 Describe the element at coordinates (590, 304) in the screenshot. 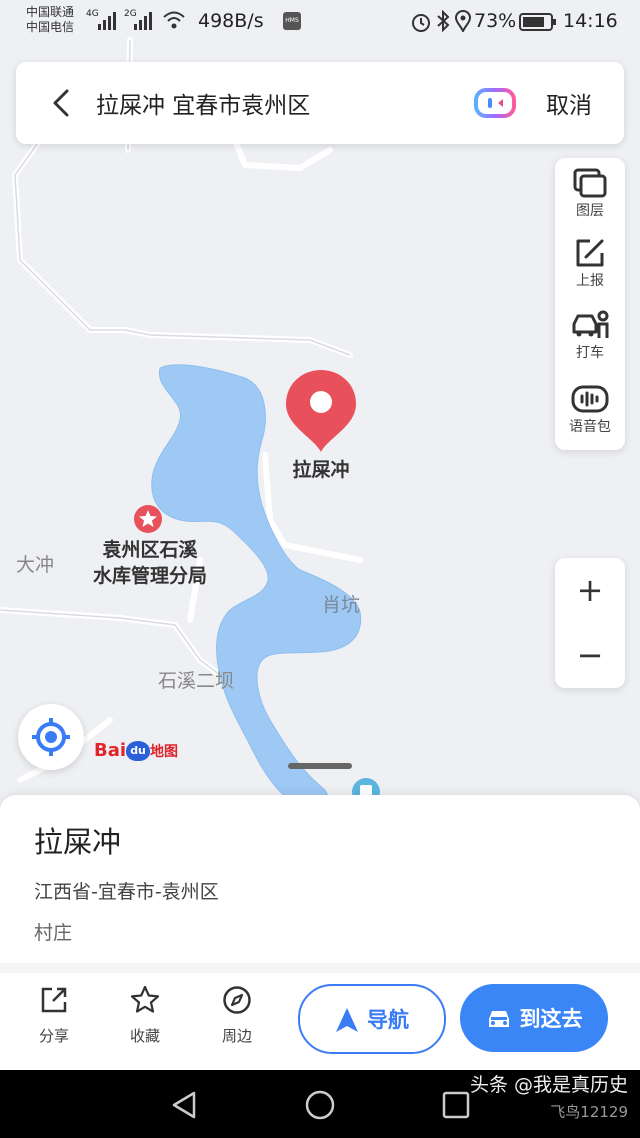

I see `map-tools-panel: 图层 上报 打车 语音包` at that location.